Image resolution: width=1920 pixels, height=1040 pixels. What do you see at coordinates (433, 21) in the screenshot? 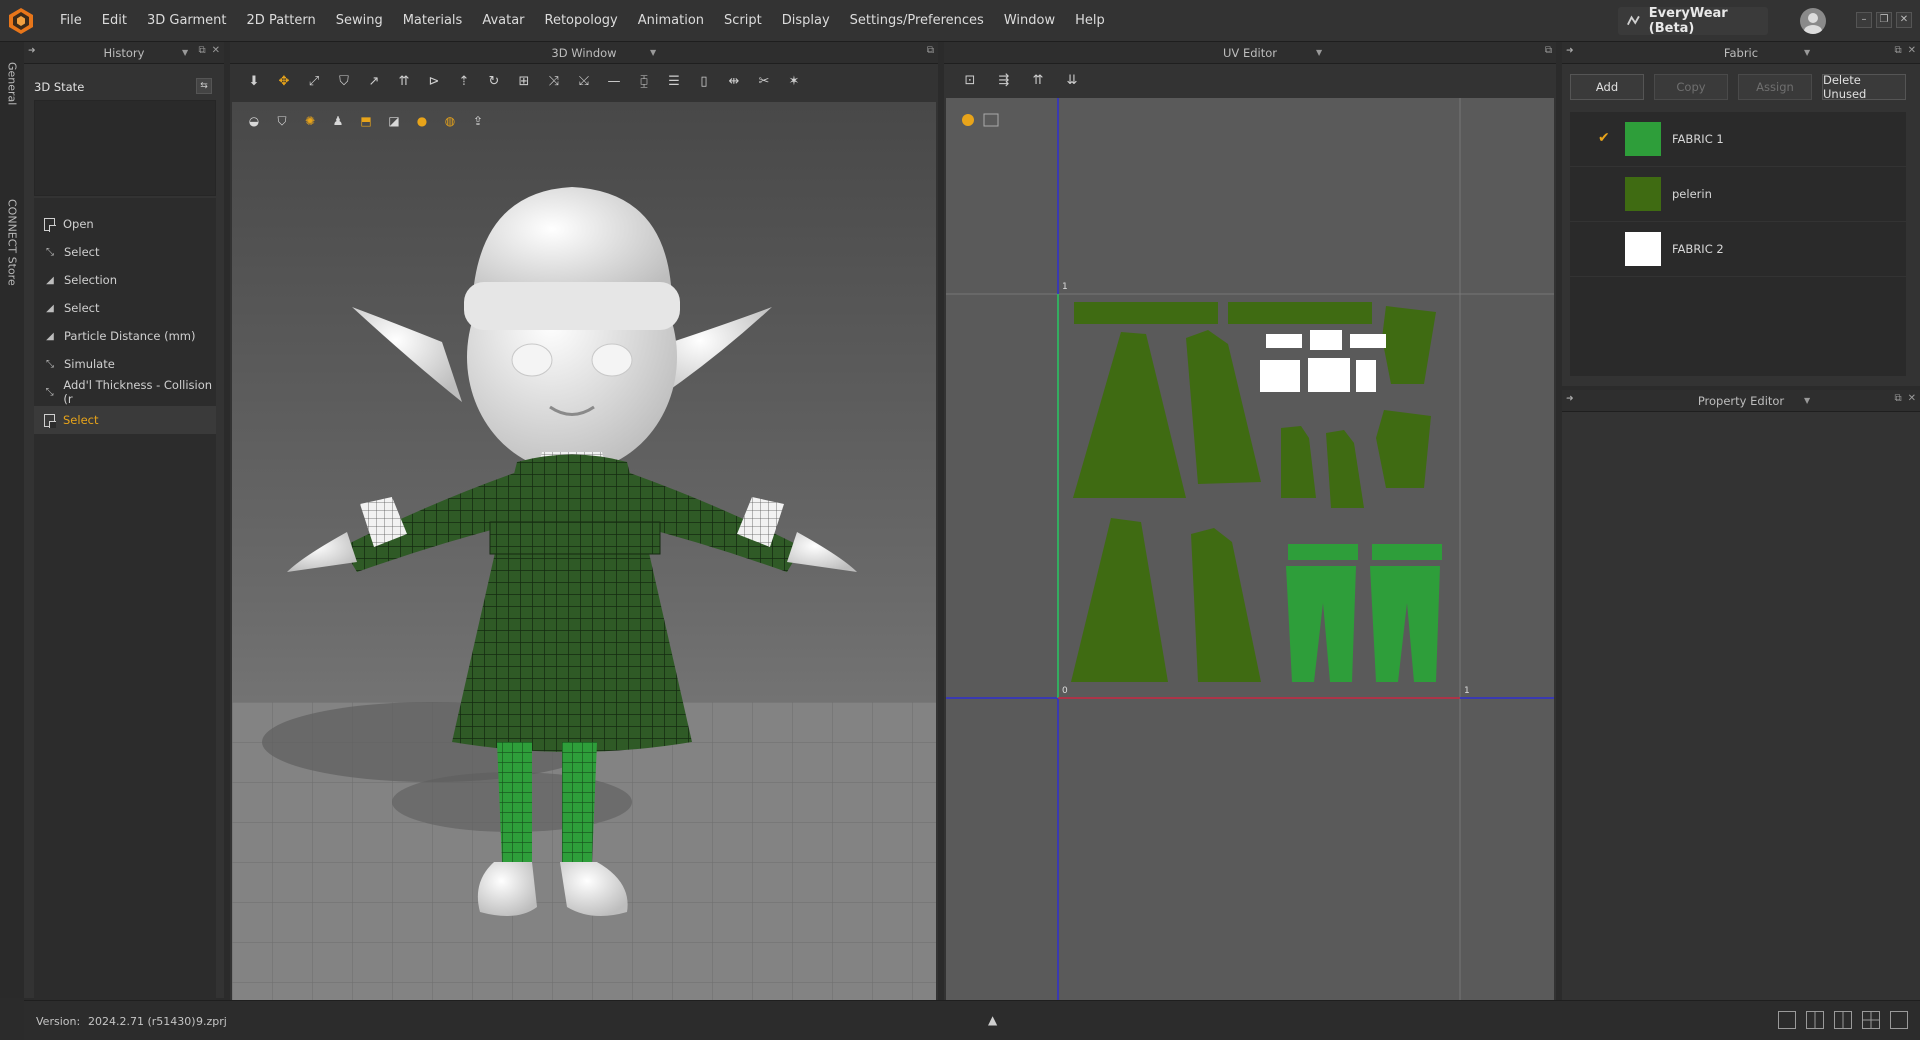
I see `menu-materials: Materials` at bounding box center [433, 21].